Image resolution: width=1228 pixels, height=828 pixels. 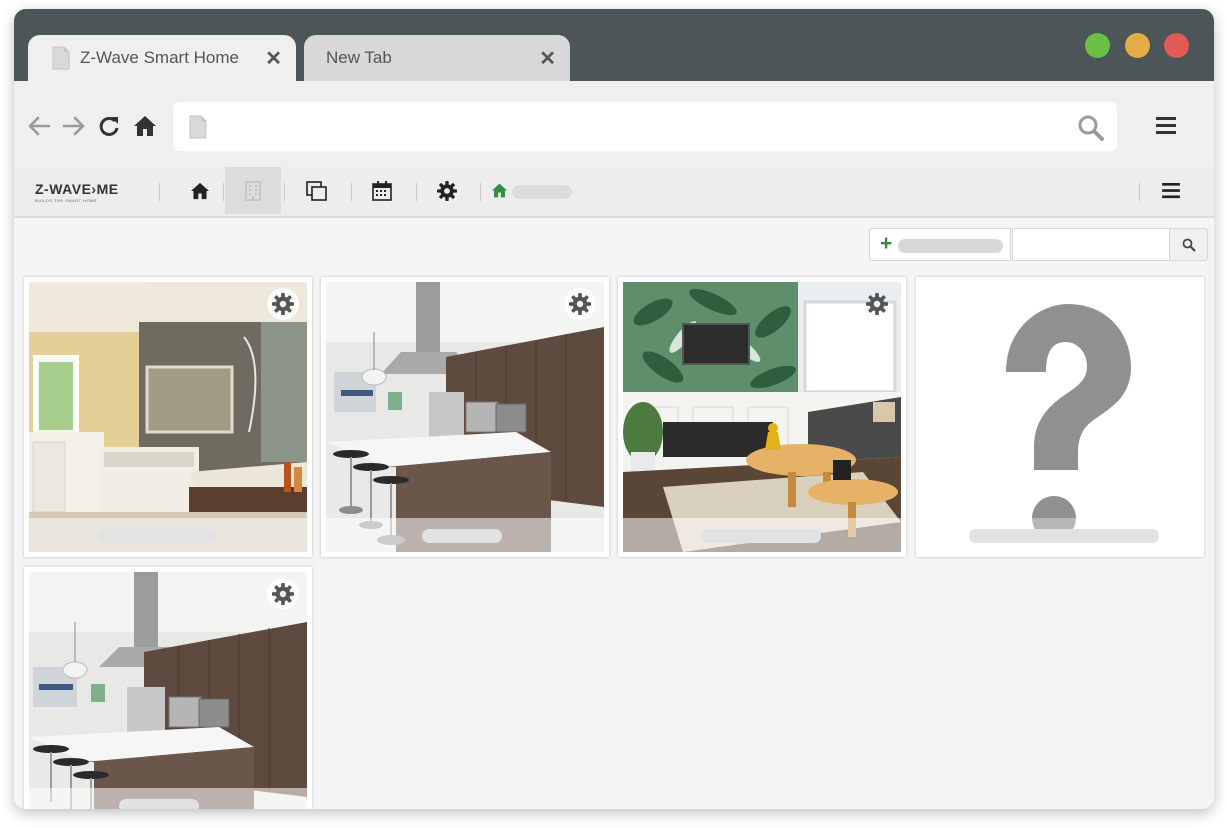 I want to click on plus-icon: +, so click(x=886, y=243).